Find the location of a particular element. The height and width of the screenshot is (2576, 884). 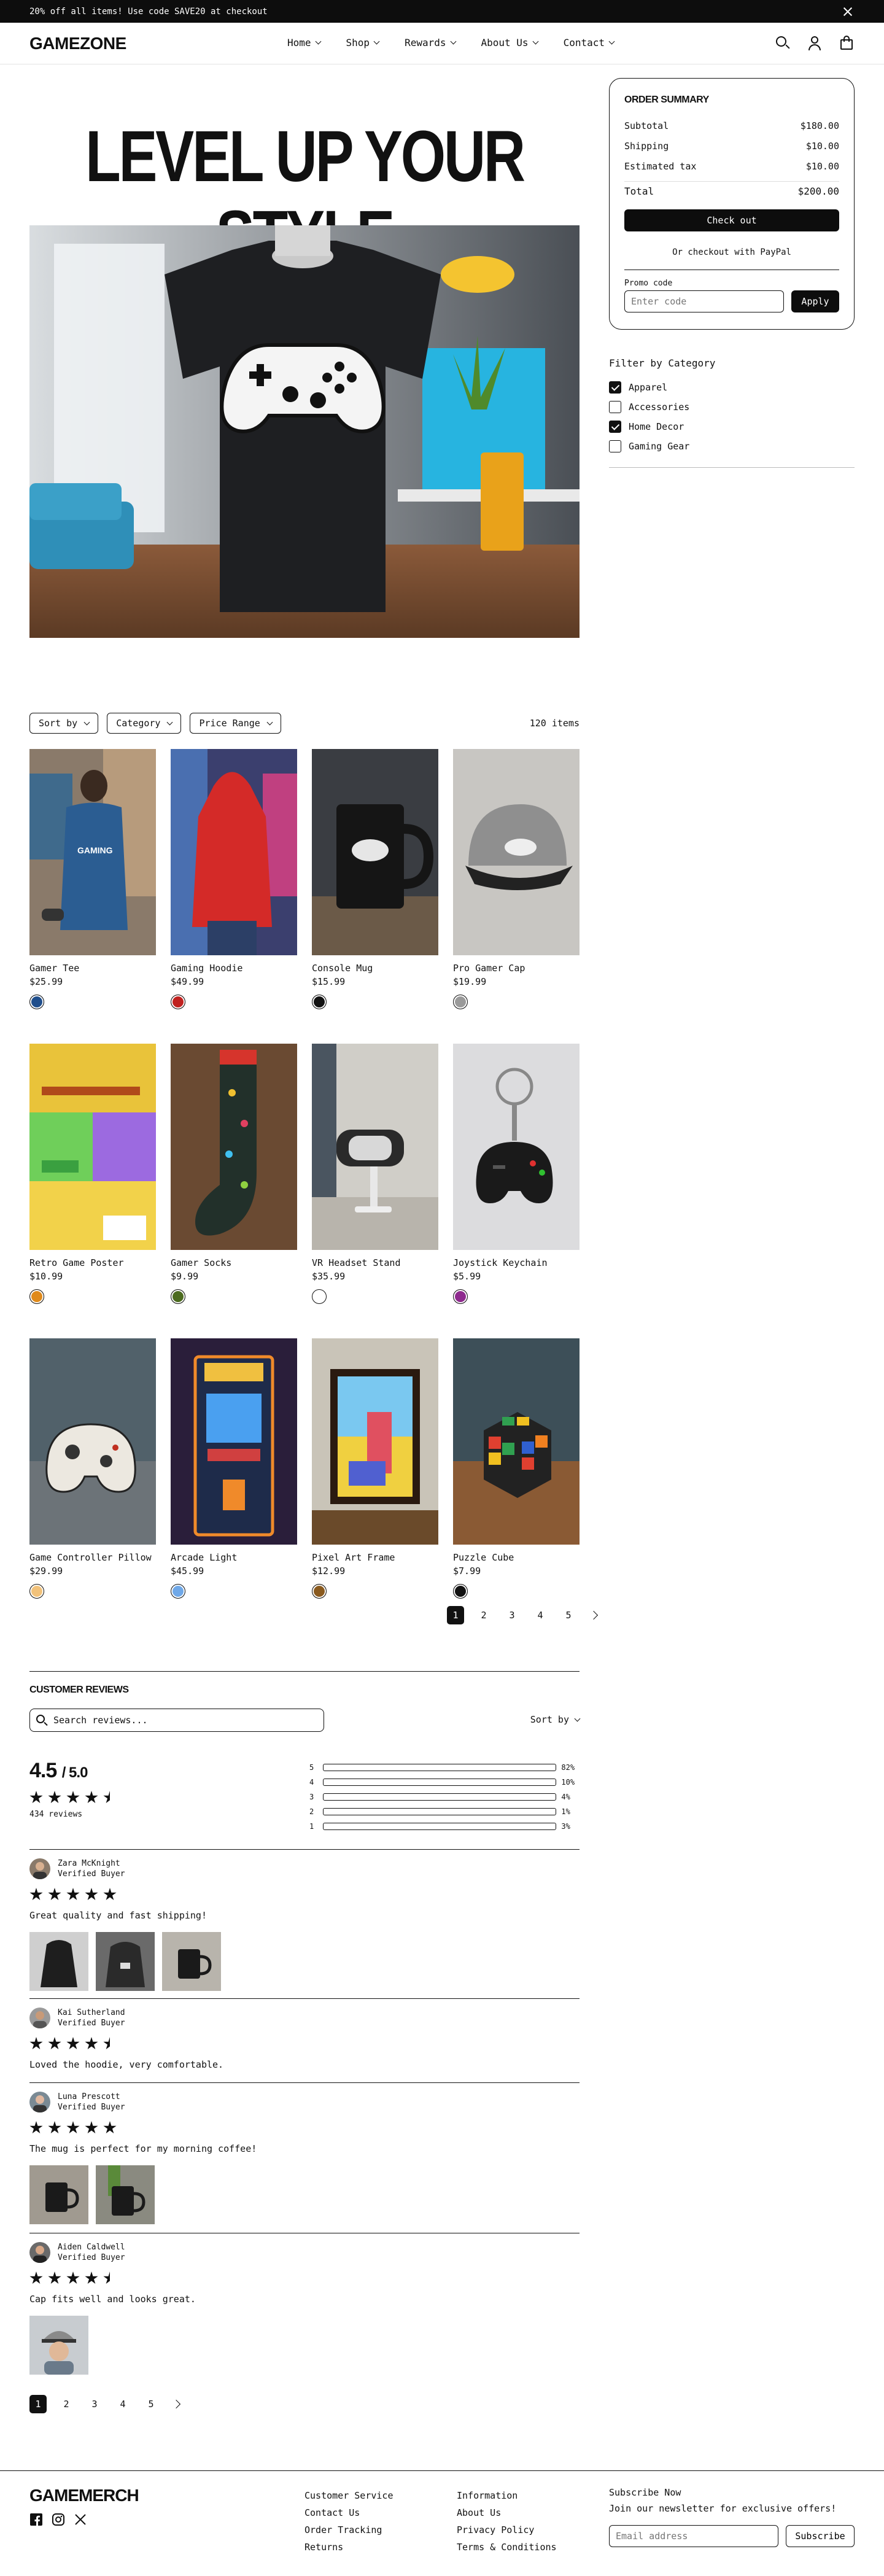

nav-item-home: Home is located at coordinates (304, 42).